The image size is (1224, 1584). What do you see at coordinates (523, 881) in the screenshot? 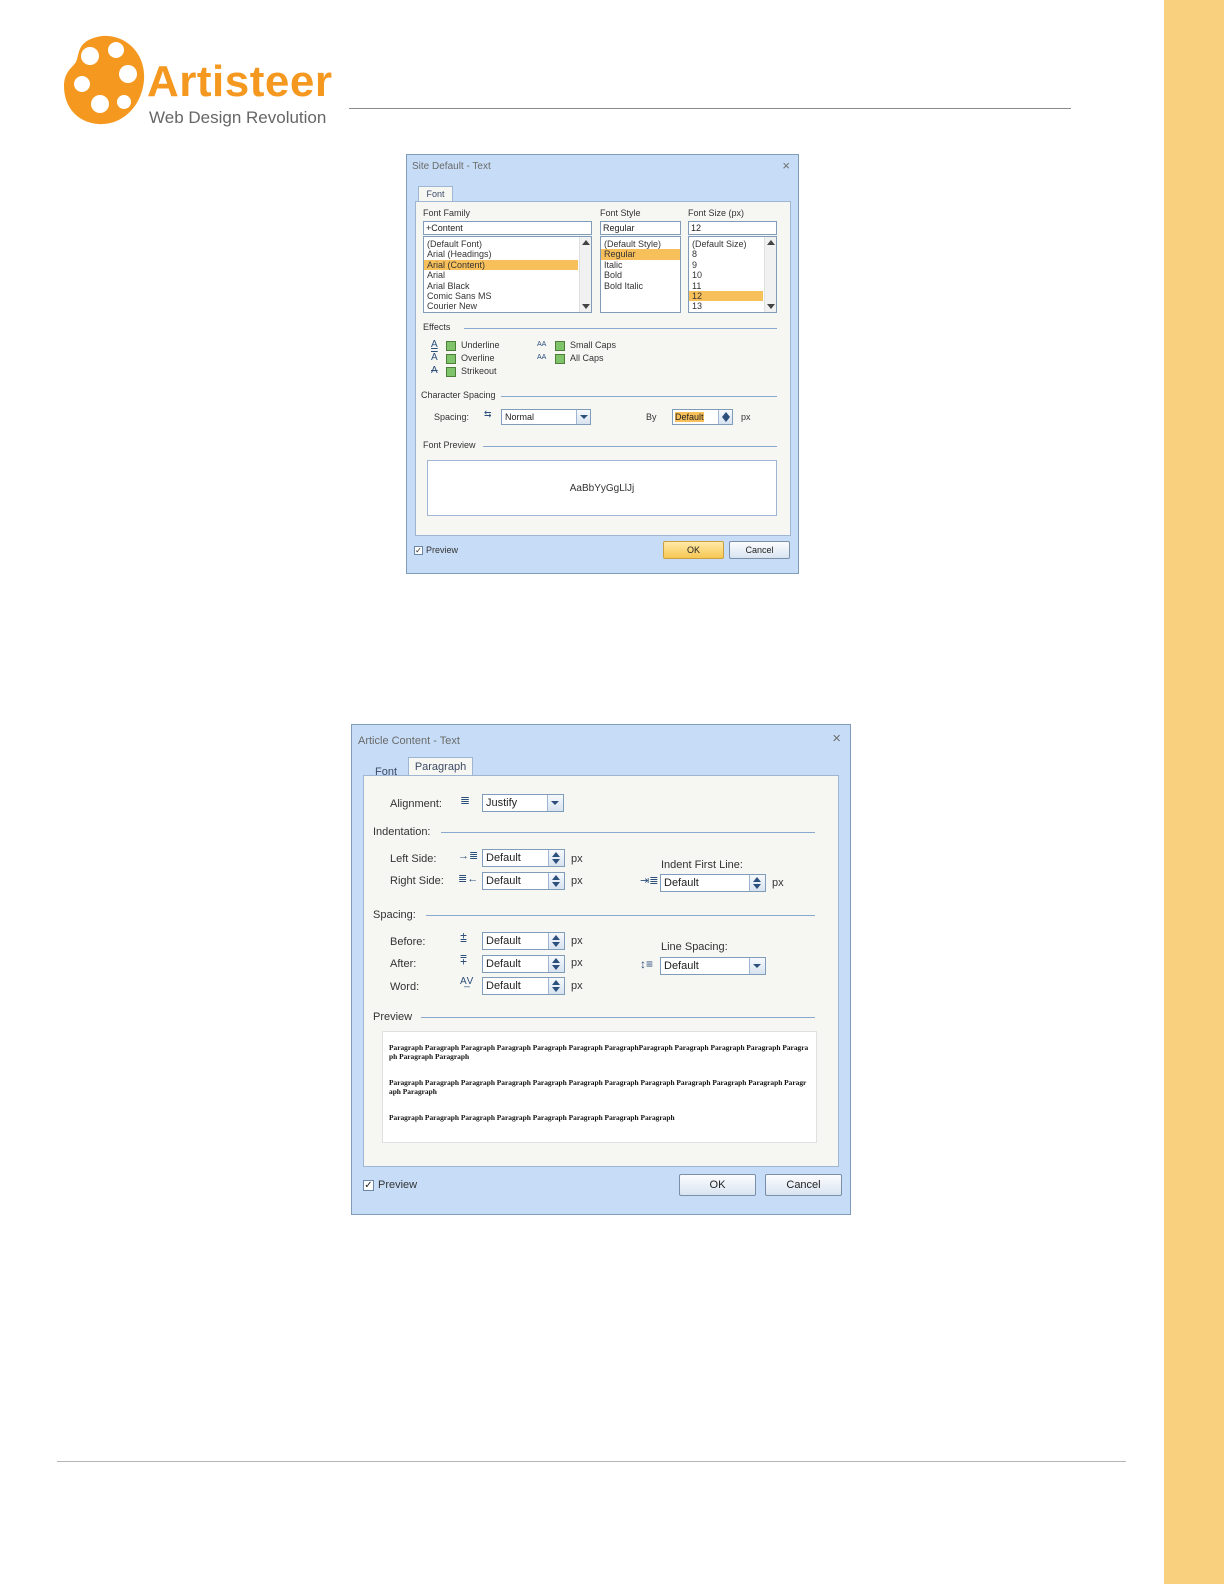
I see `right-side-input: Default` at bounding box center [523, 881].